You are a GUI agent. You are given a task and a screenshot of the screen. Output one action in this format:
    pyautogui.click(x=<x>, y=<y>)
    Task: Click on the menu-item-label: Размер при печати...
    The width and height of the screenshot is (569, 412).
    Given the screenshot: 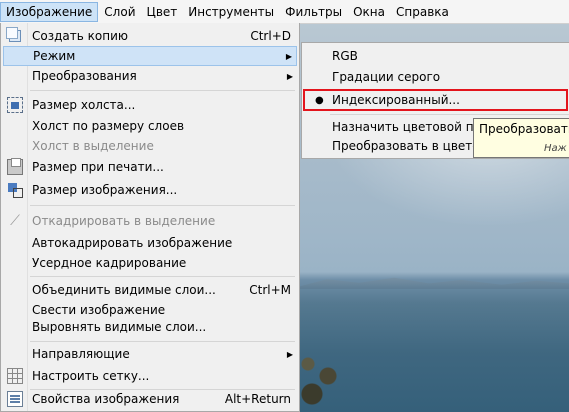 What is the action you would take?
    pyautogui.click(x=98, y=167)
    